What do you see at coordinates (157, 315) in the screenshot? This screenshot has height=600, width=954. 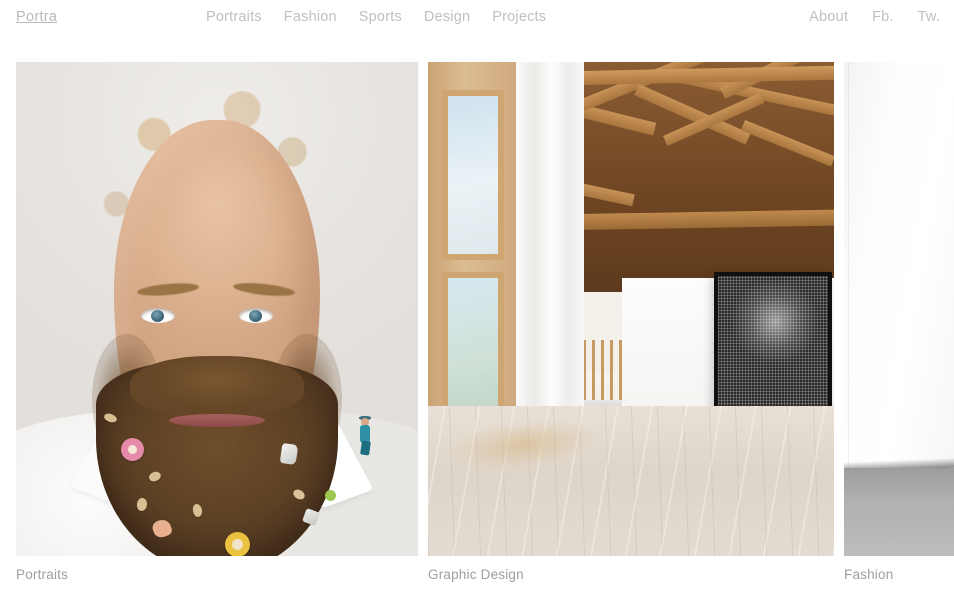 I see `portrait-eye-left` at bounding box center [157, 315].